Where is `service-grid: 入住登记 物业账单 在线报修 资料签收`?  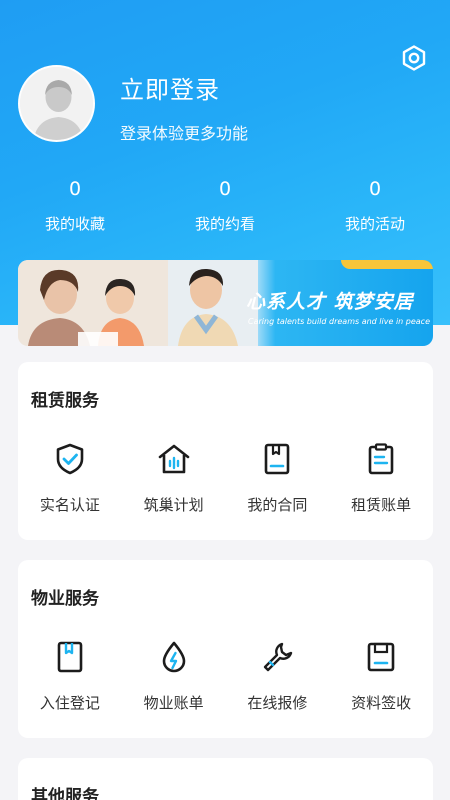
service-grid: 入住登记 物业账单 在线报修 资料签收 is located at coordinates (225, 676).